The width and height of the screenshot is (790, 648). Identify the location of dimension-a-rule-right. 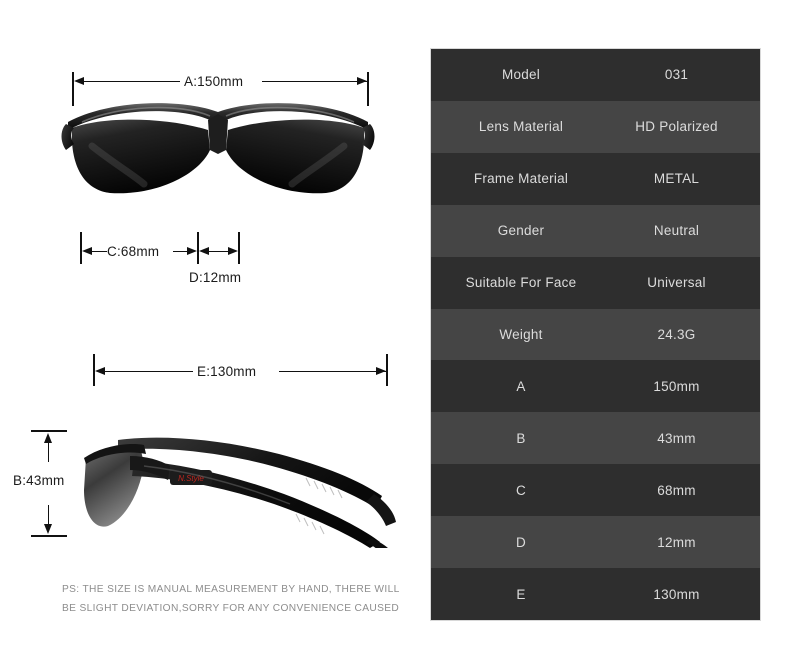
(314, 82).